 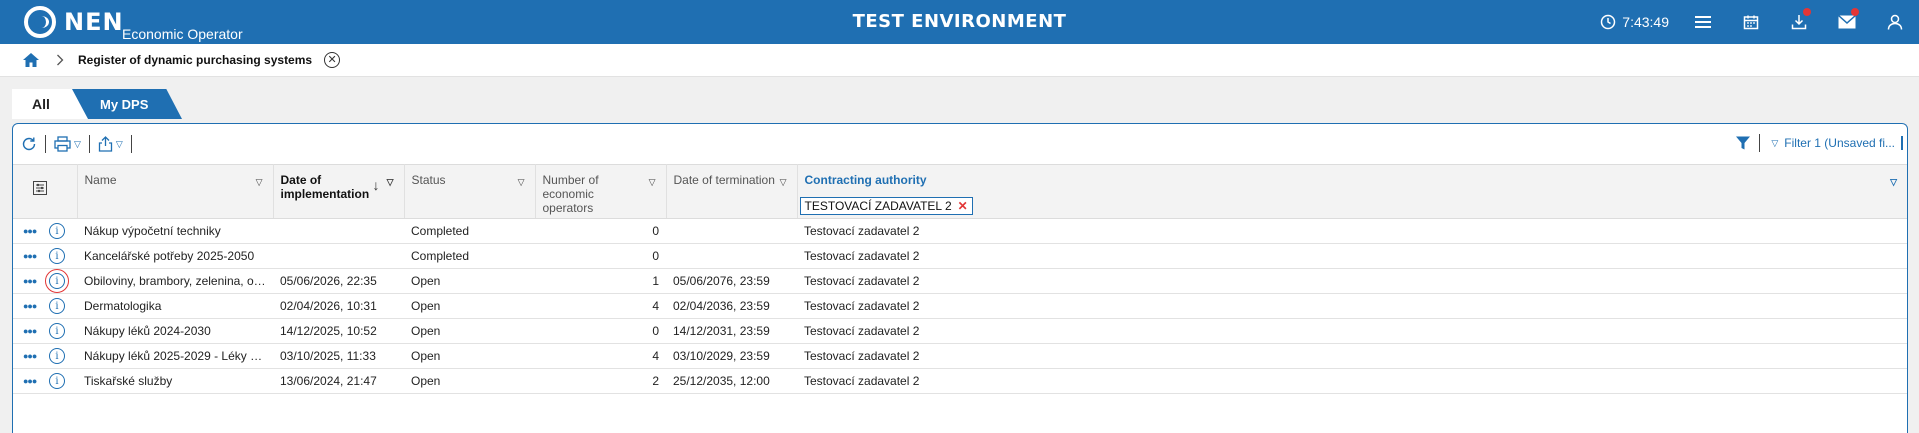 What do you see at coordinates (332, 60) in the screenshot?
I see `close-page-button: ✕` at bounding box center [332, 60].